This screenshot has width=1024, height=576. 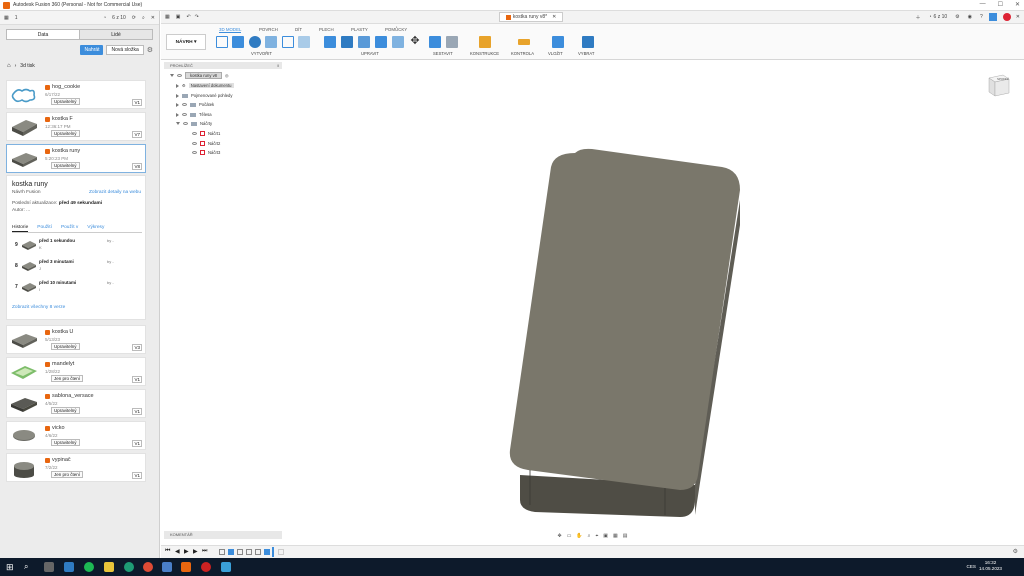 I want to click on chamfer-icon, so click(x=364, y=42).